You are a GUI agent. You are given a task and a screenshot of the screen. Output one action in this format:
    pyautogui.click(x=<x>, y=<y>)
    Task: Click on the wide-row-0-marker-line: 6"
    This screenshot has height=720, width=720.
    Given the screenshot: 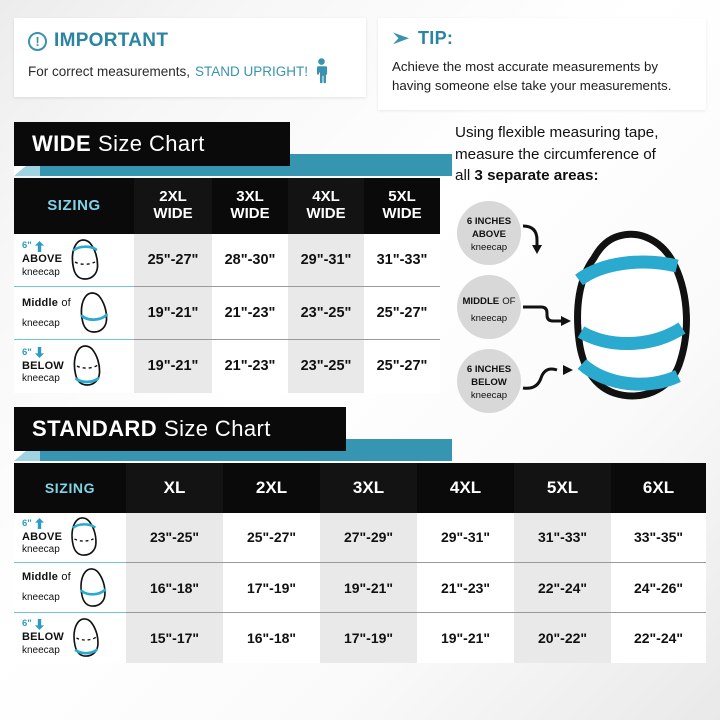 What is the action you would take?
    pyautogui.click(x=42, y=246)
    